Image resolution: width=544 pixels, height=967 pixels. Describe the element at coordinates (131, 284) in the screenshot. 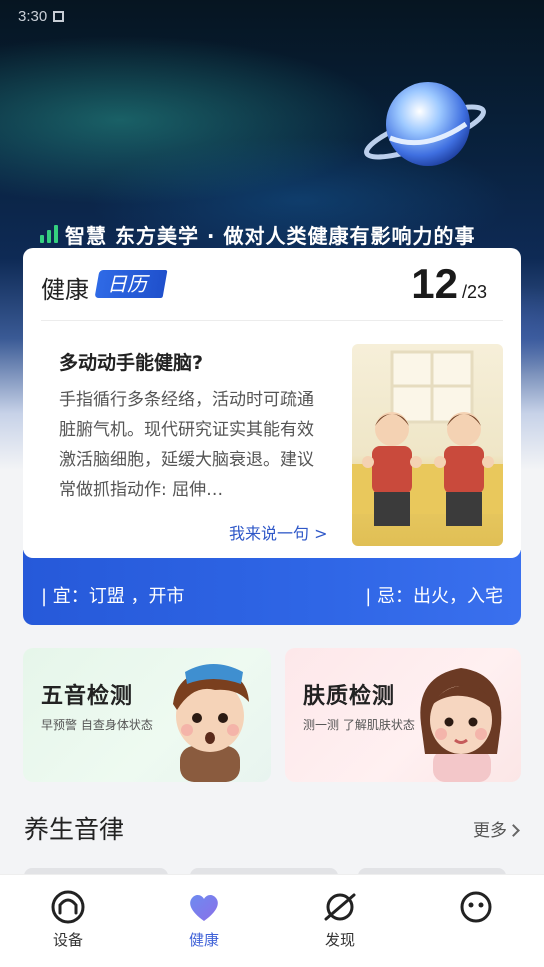

I see `calendar-tag: 日历` at that location.